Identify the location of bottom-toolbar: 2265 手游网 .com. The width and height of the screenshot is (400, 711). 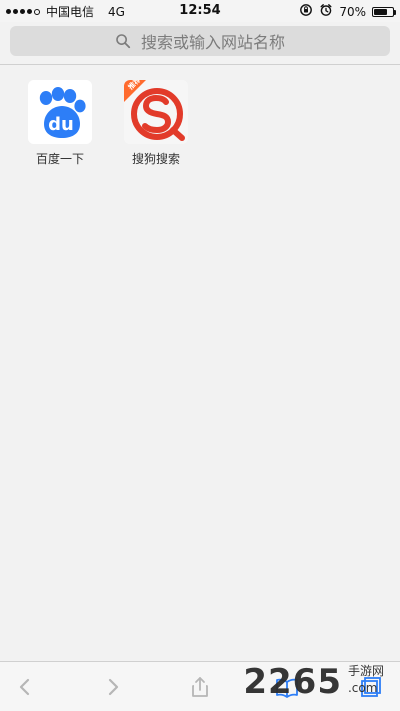
(200, 686).